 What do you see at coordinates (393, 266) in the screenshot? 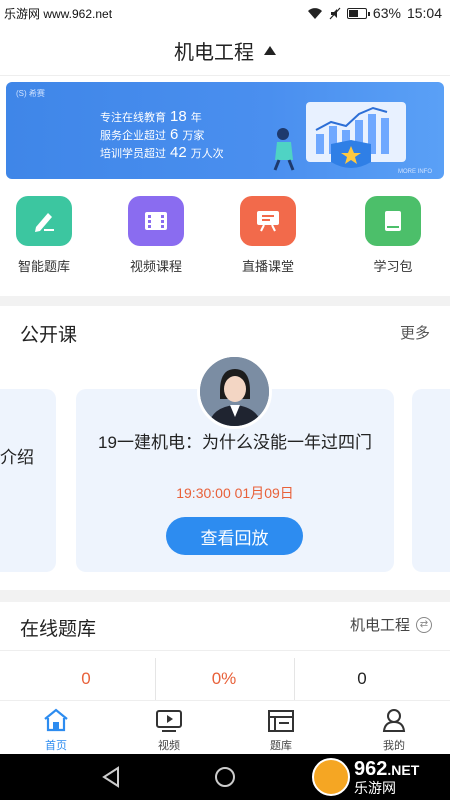
I see `feature-label: 学习包` at bounding box center [393, 266].